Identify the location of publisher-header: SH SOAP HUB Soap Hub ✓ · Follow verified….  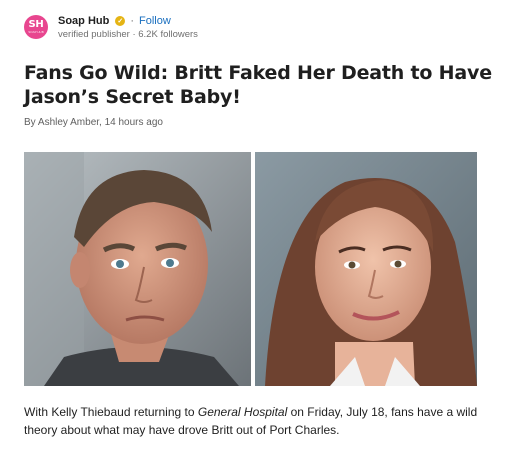
(111, 27).